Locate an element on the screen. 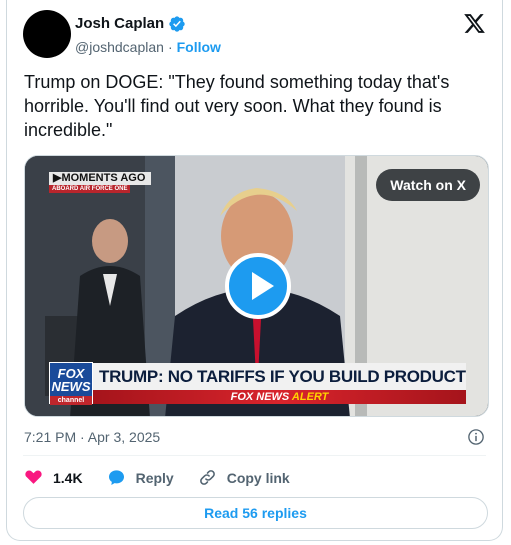 This screenshot has height=545, width=511. x-logo-icon is located at coordinates (474, 23).